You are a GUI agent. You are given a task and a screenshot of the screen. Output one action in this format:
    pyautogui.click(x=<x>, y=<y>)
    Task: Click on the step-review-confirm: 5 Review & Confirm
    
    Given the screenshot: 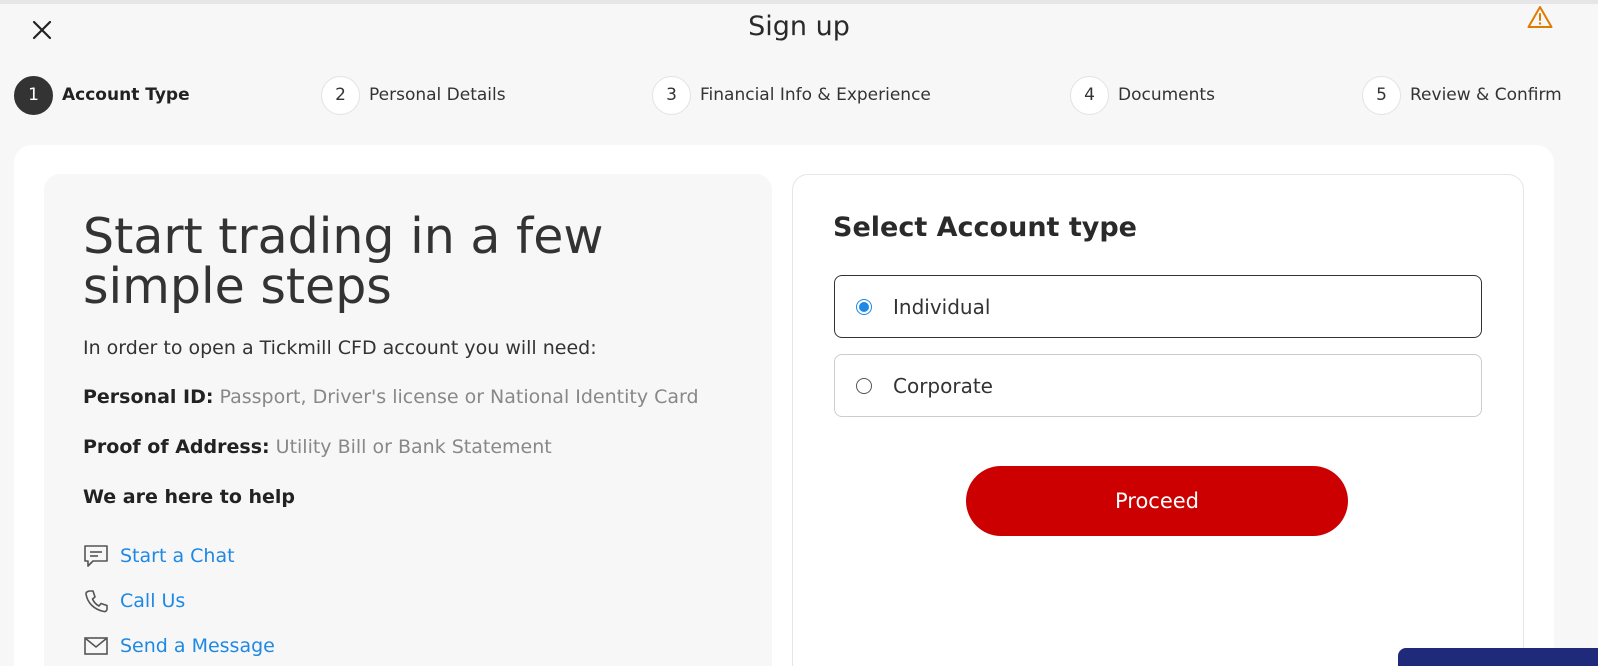 What is the action you would take?
    pyautogui.click(x=1462, y=95)
    